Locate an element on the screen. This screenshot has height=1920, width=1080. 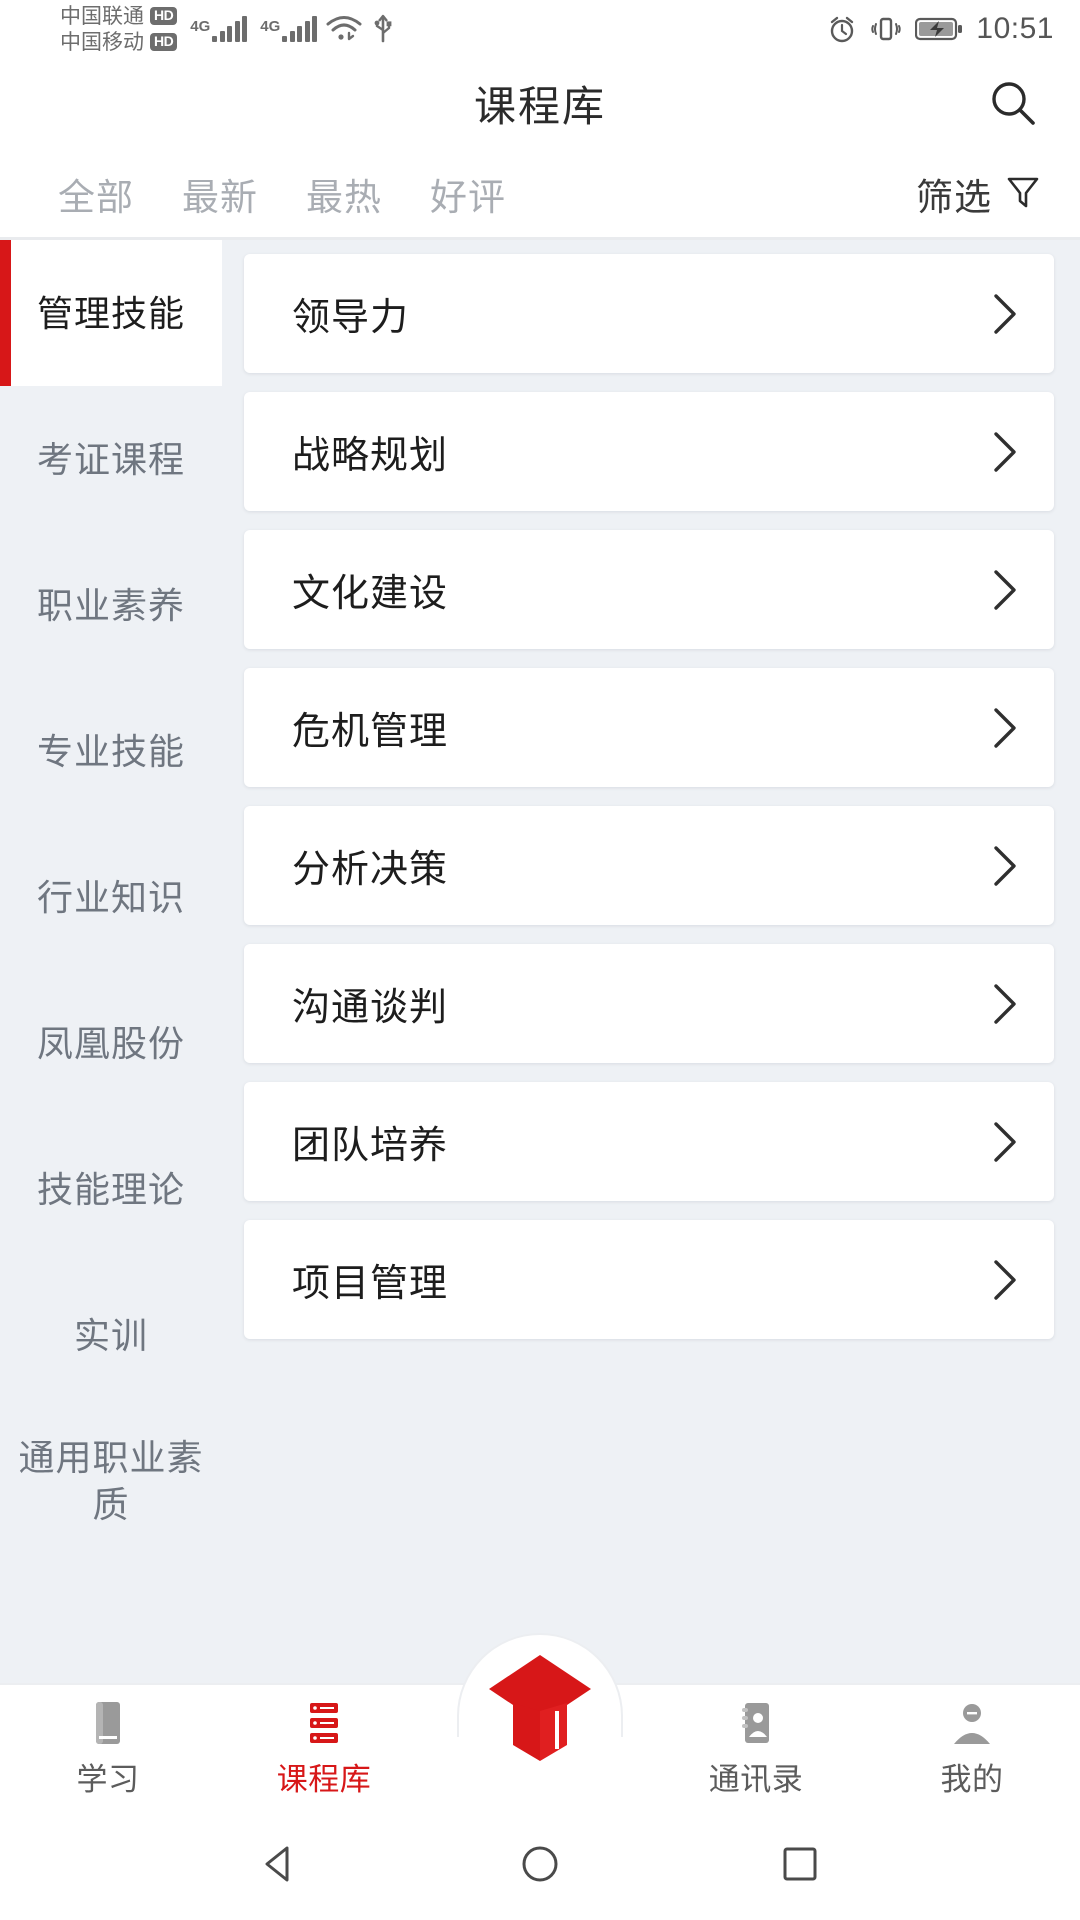
sidebar-item-specialized-skills: 专业技能 is located at coordinates (111, 751).